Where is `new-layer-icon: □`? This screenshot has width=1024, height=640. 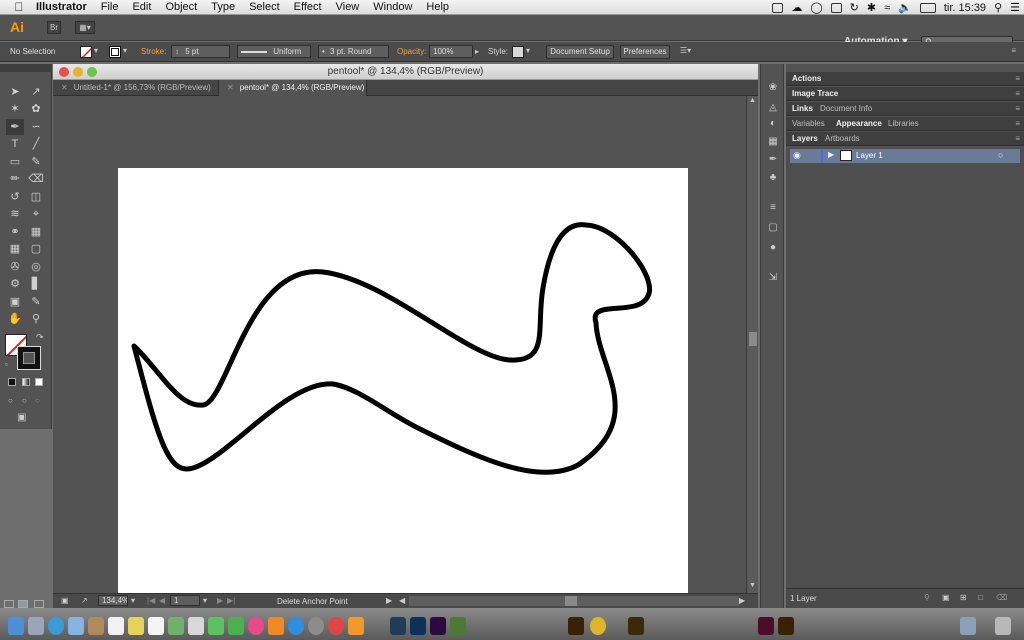 new-layer-icon: □ is located at coordinates (980, 597).